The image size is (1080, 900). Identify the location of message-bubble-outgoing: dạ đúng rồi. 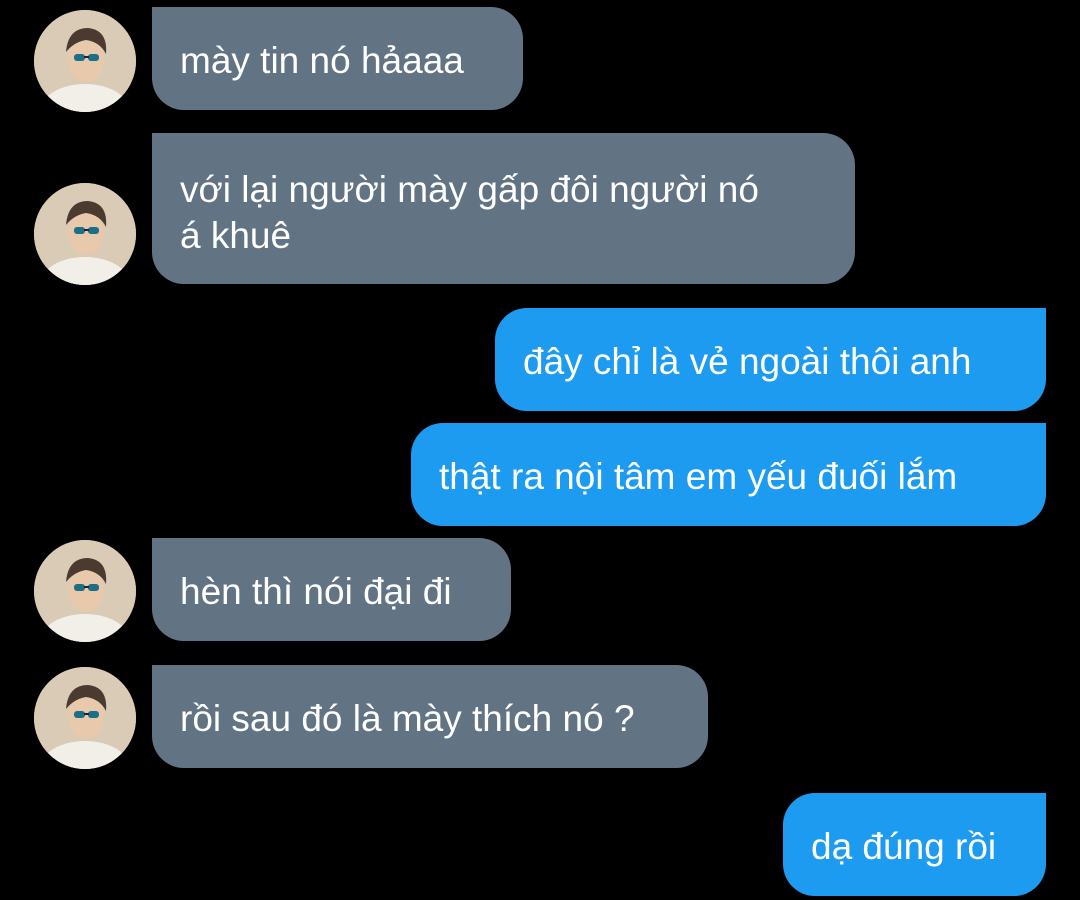
(914, 844).